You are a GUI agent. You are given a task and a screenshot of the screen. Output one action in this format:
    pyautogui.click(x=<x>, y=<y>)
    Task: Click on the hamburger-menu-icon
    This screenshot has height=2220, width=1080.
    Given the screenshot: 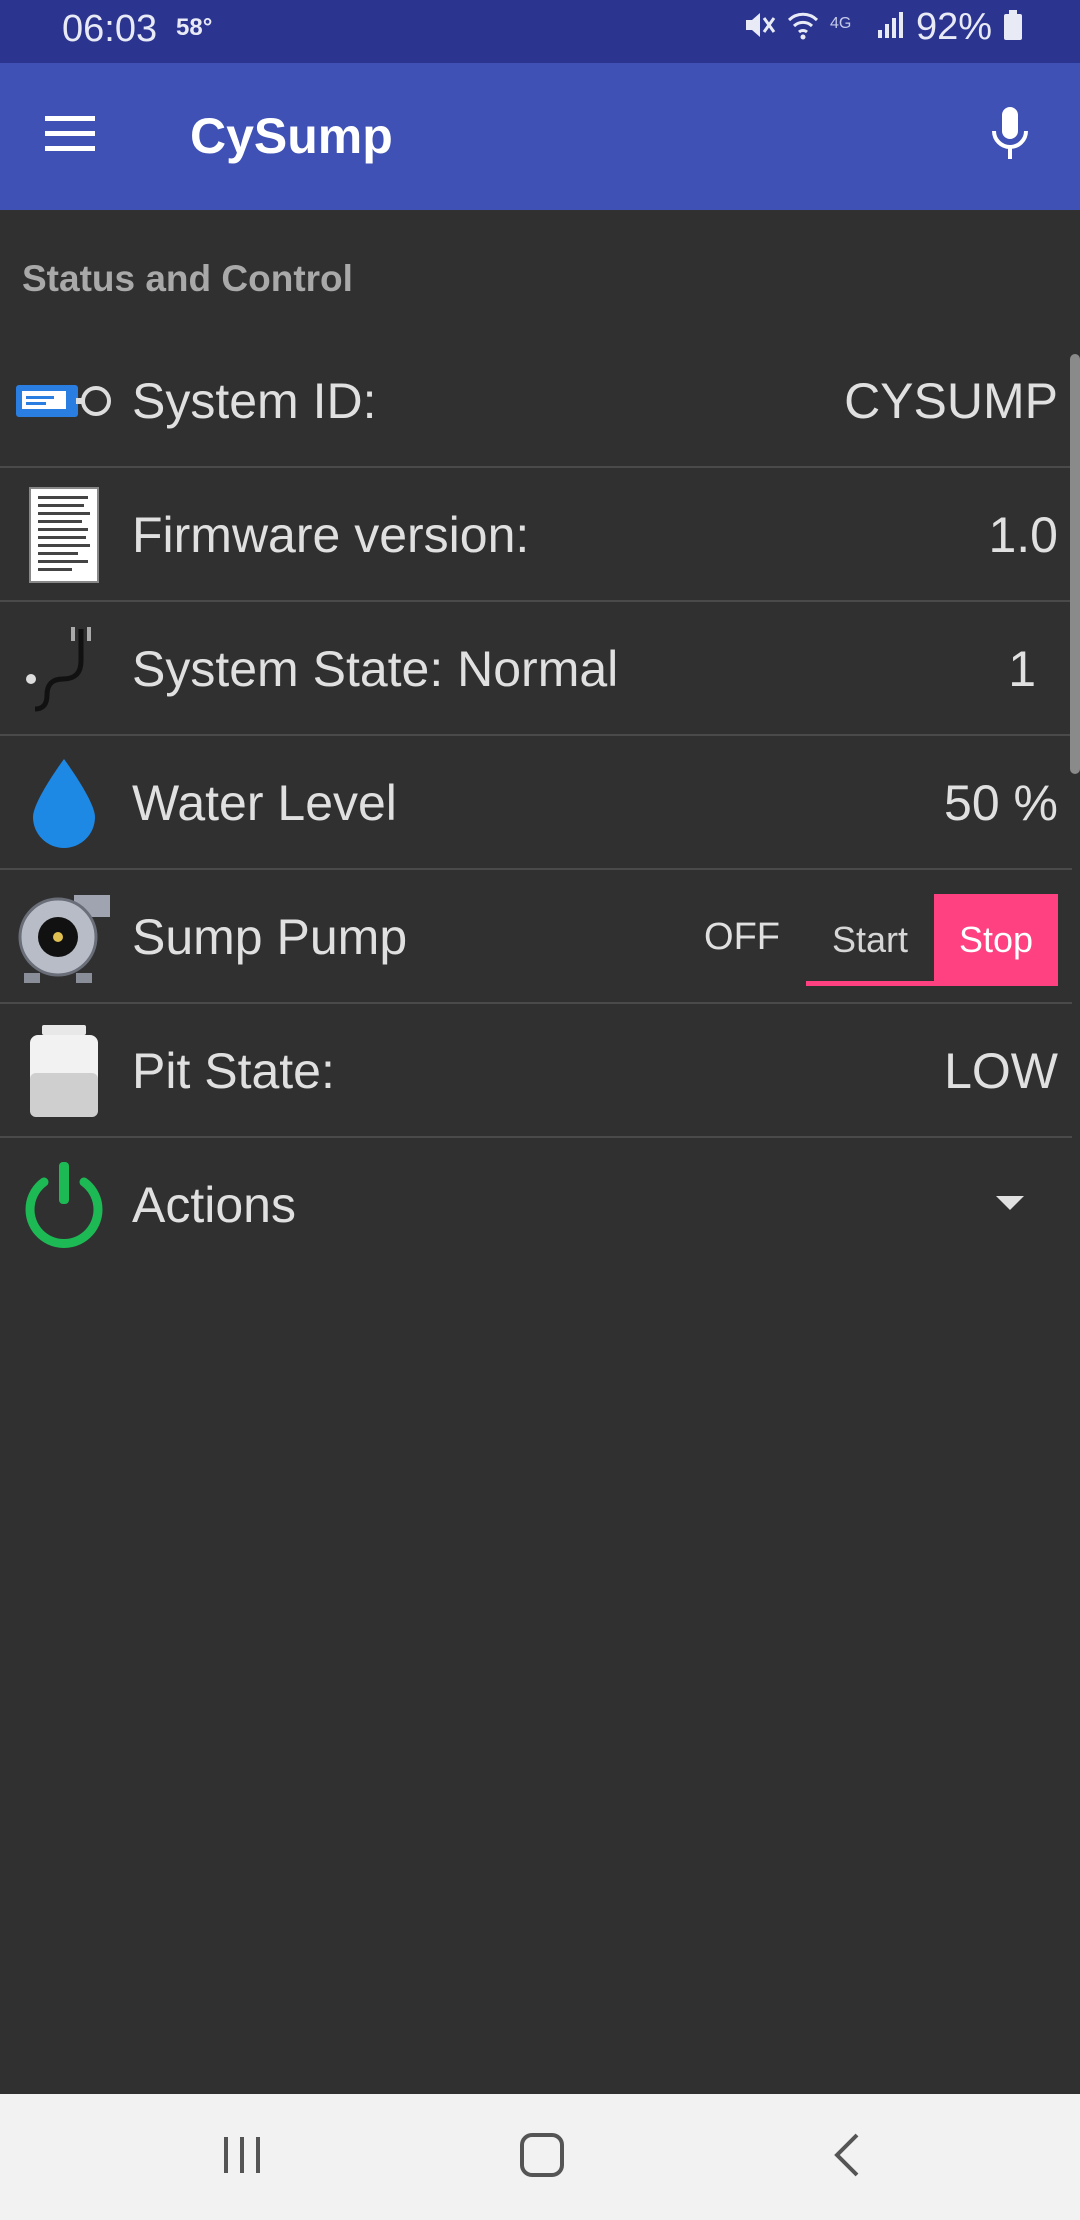 What is the action you would take?
    pyautogui.click(x=70, y=136)
    